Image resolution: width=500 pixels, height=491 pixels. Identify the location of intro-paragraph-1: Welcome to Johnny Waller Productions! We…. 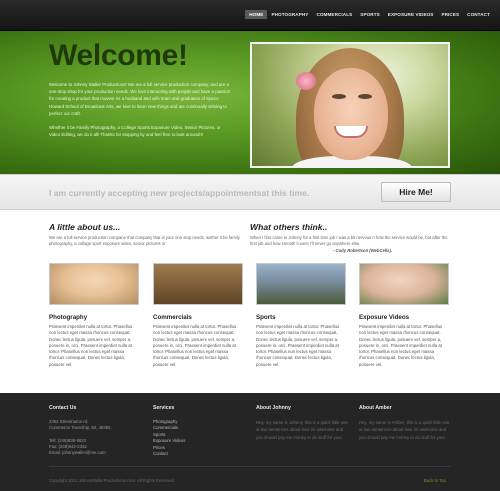
(140, 99).